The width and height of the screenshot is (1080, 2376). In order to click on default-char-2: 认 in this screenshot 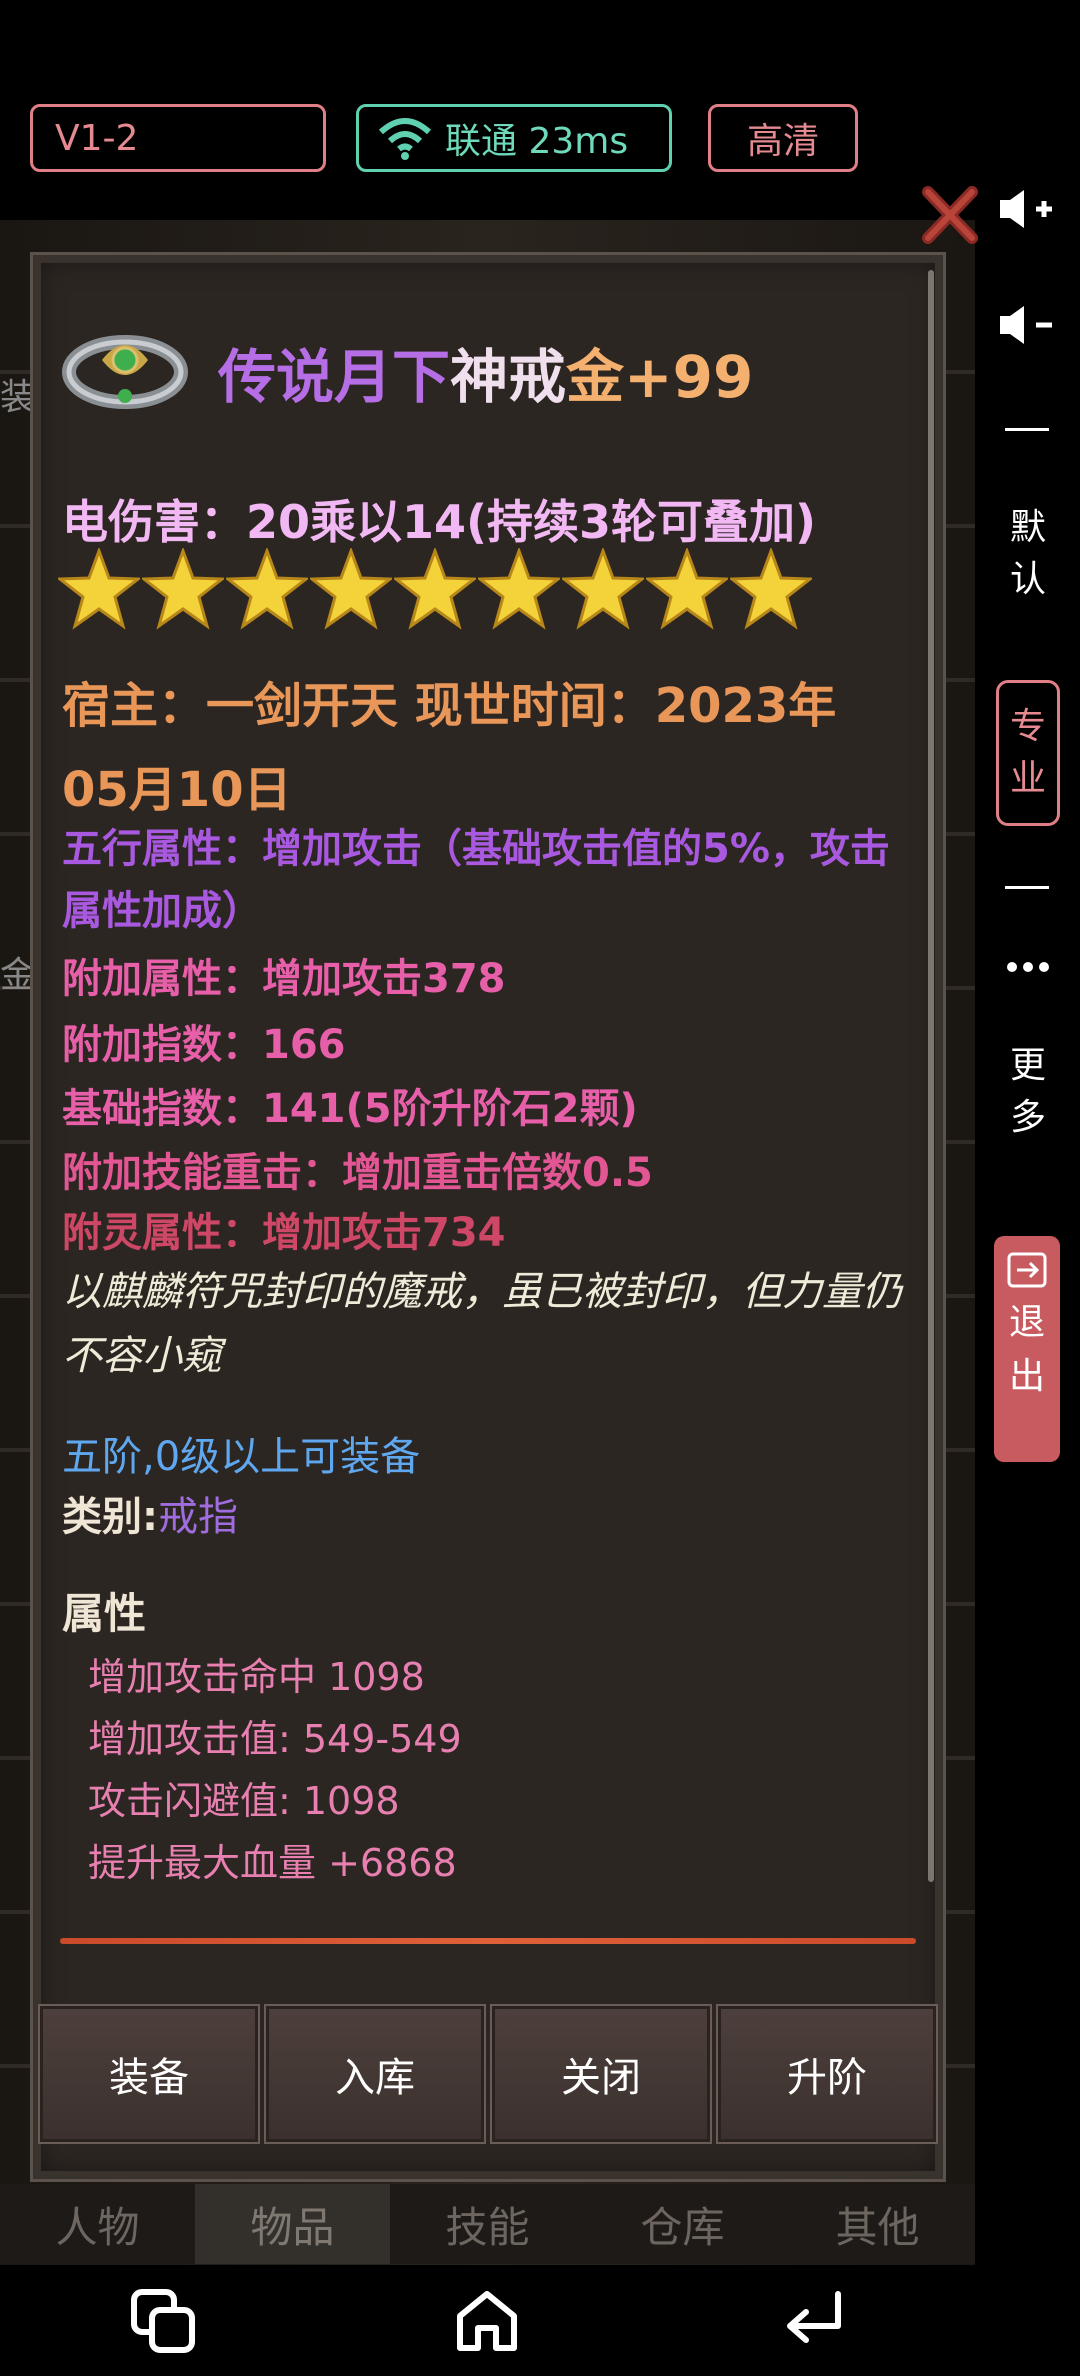, I will do `click(1027, 579)`.